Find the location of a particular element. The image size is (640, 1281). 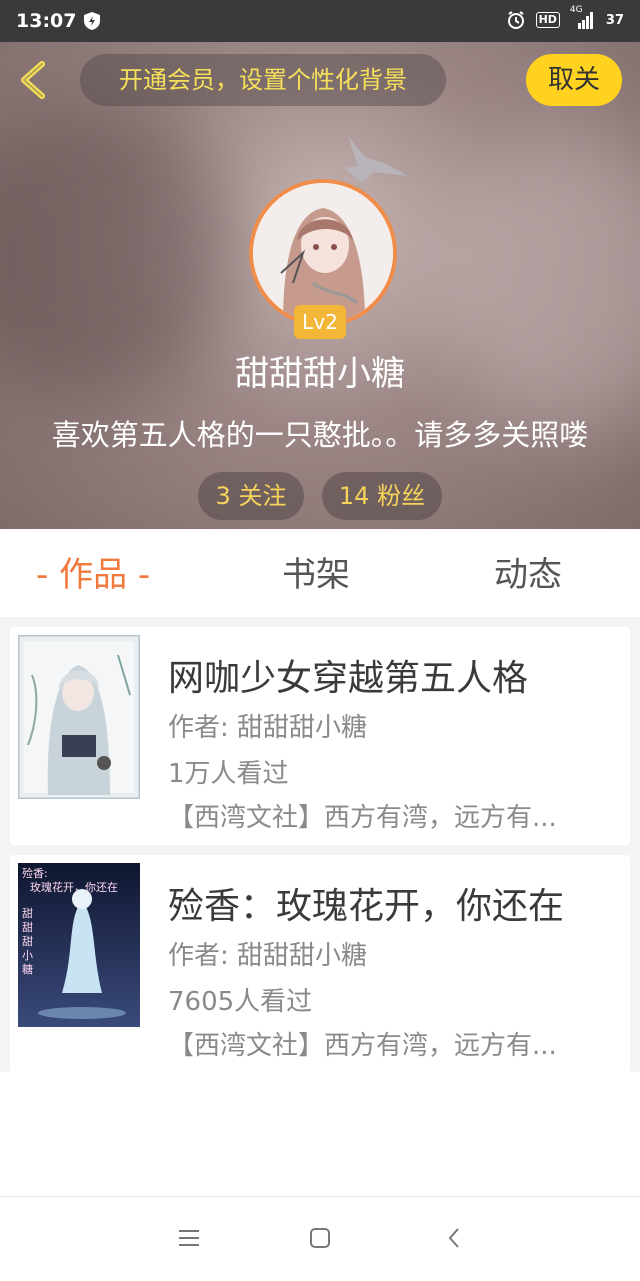

battery-level: 37 is located at coordinates (614, 20).